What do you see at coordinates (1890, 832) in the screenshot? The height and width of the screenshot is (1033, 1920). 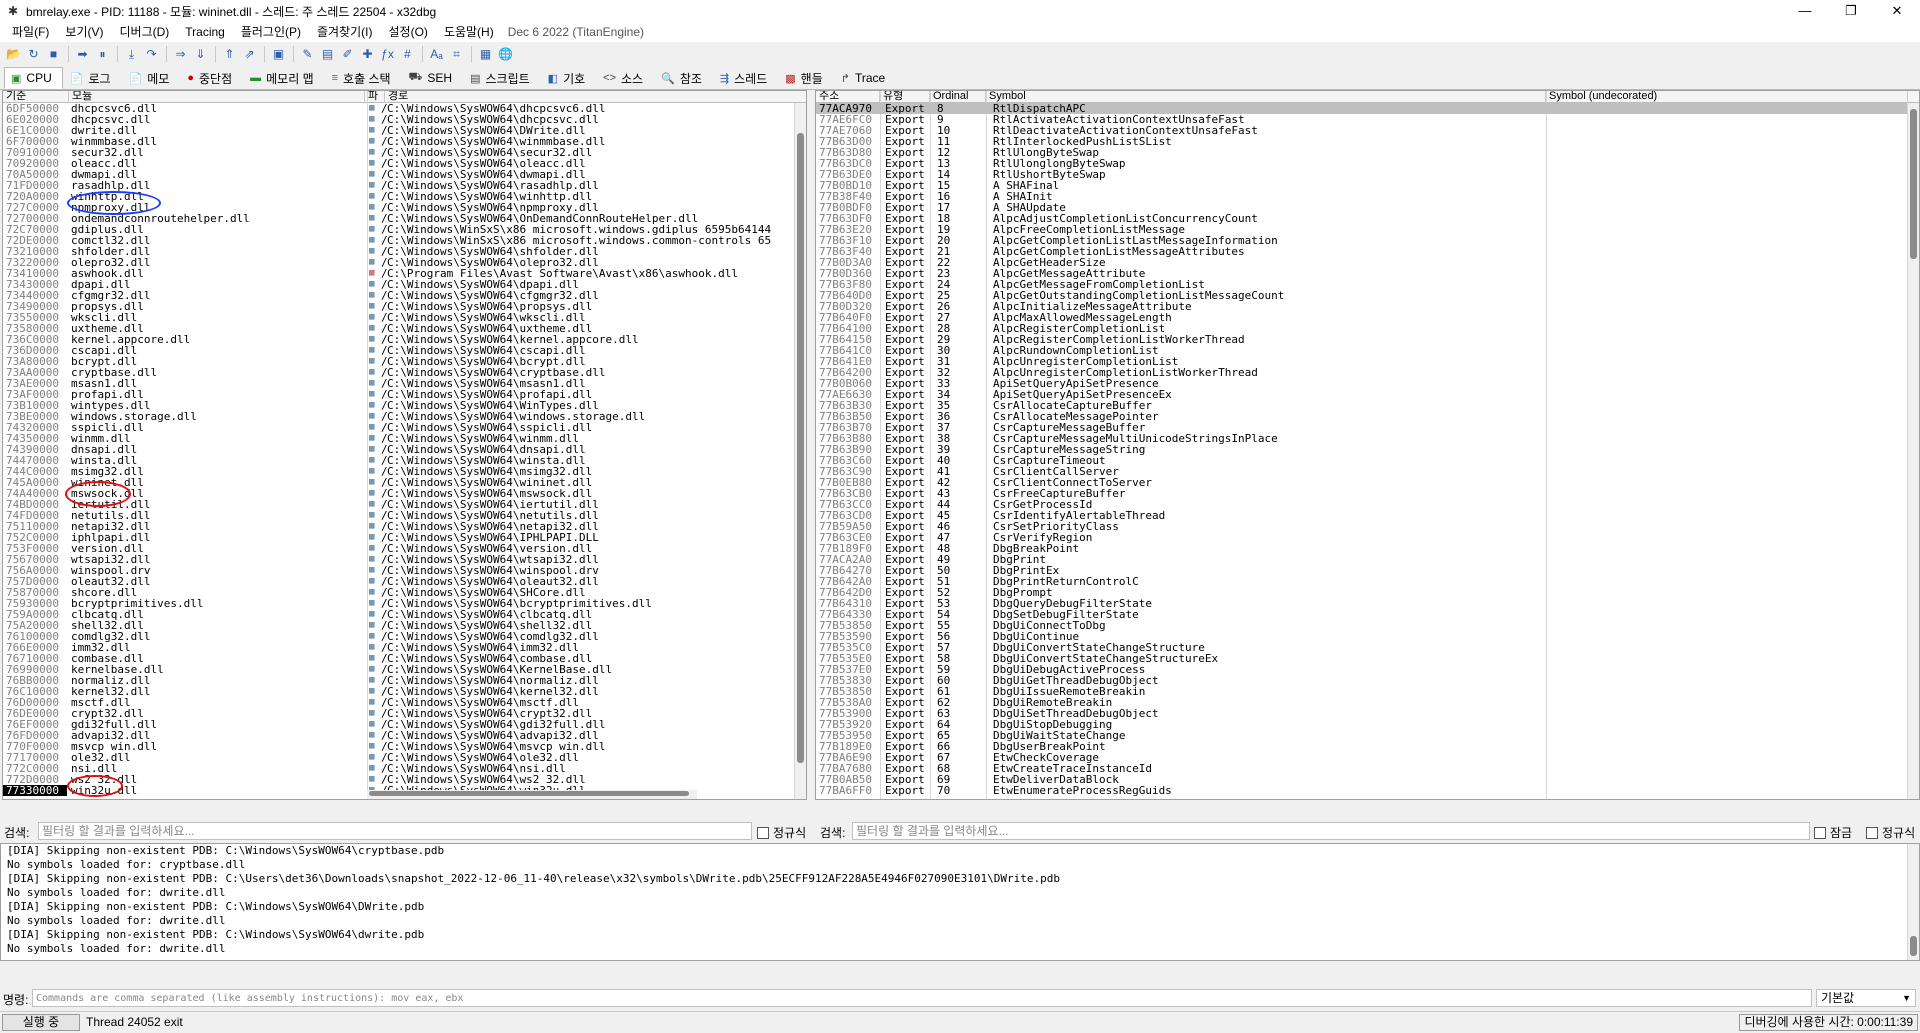 I see `regex-checkbox-right: 정규식` at bounding box center [1890, 832].